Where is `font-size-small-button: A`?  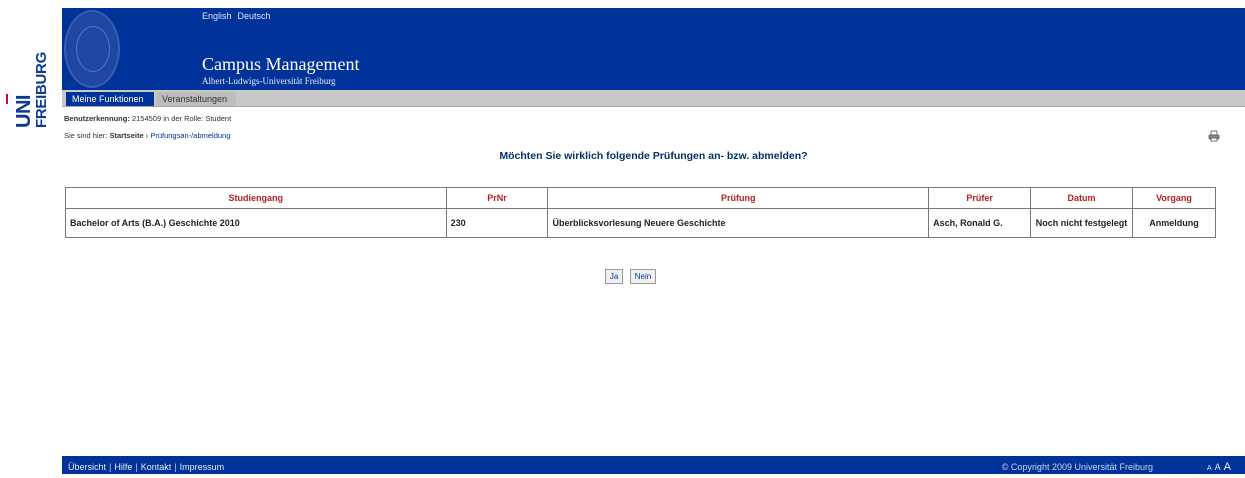 font-size-small-button: A is located at coordinates (1209, 468).